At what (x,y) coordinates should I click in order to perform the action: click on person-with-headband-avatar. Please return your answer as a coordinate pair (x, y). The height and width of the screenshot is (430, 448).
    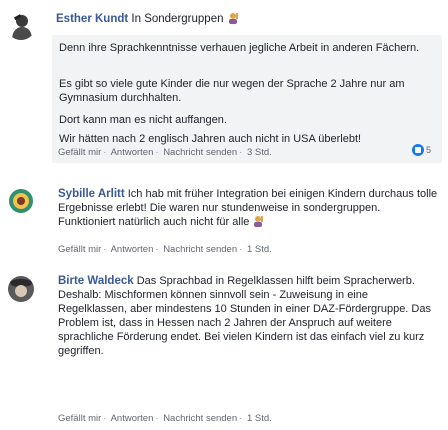
    Looking at the image, I should click on (21, 25).